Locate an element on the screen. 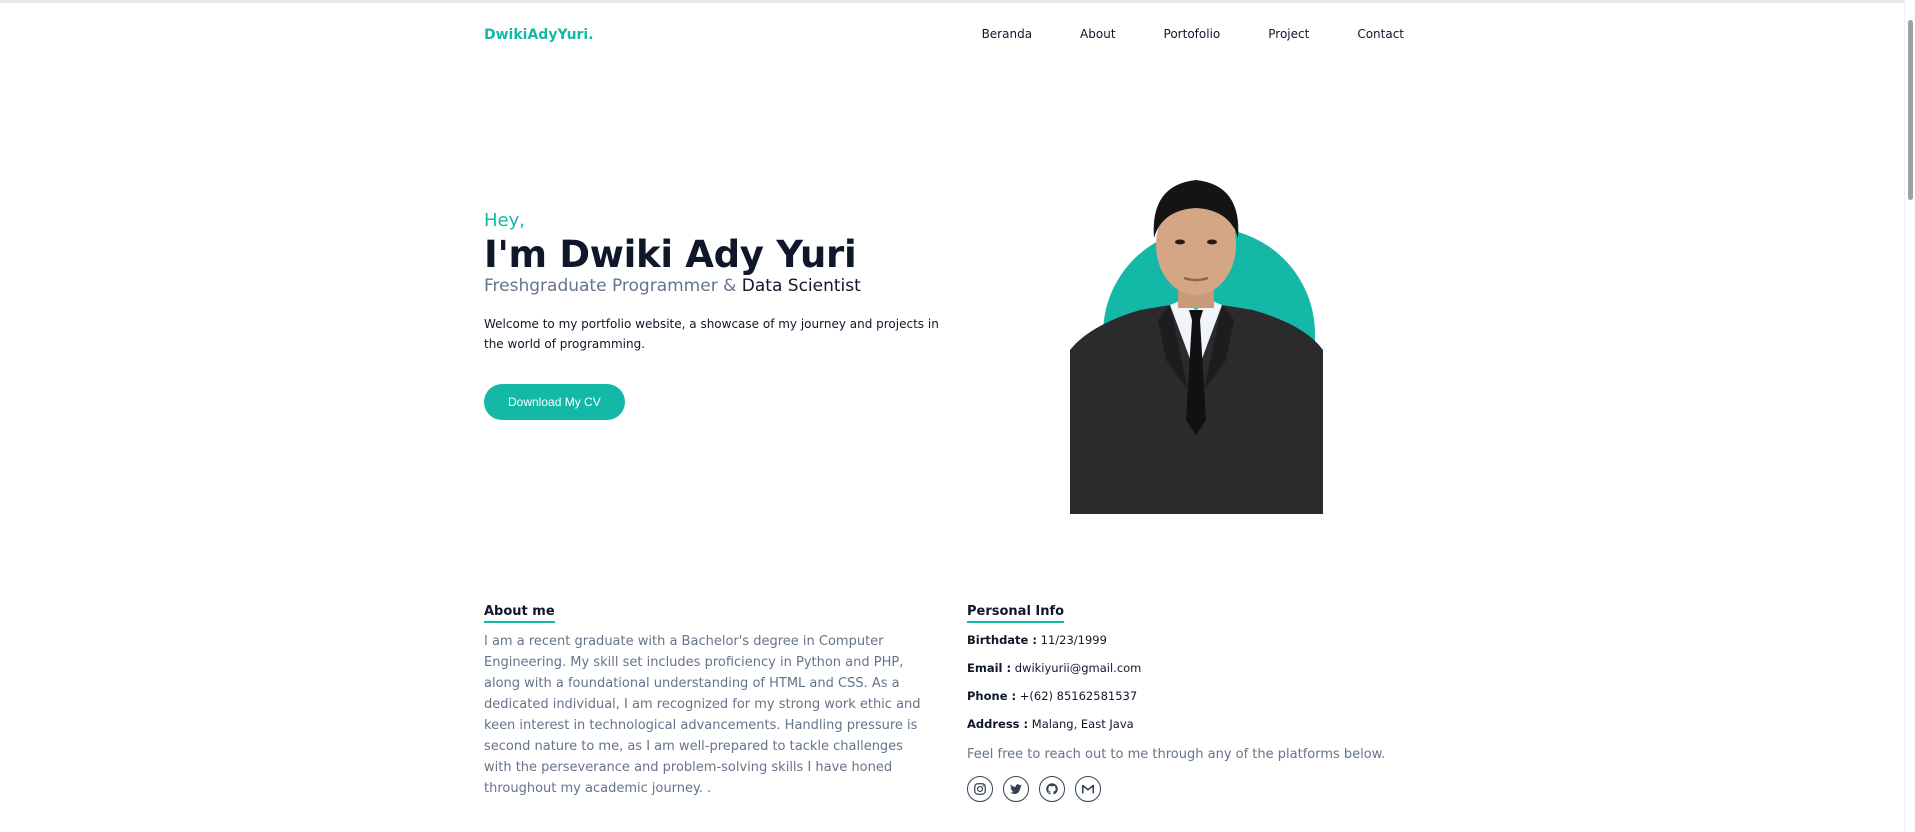  hero-greeting: Hey, is located at coordinates (504, 220).